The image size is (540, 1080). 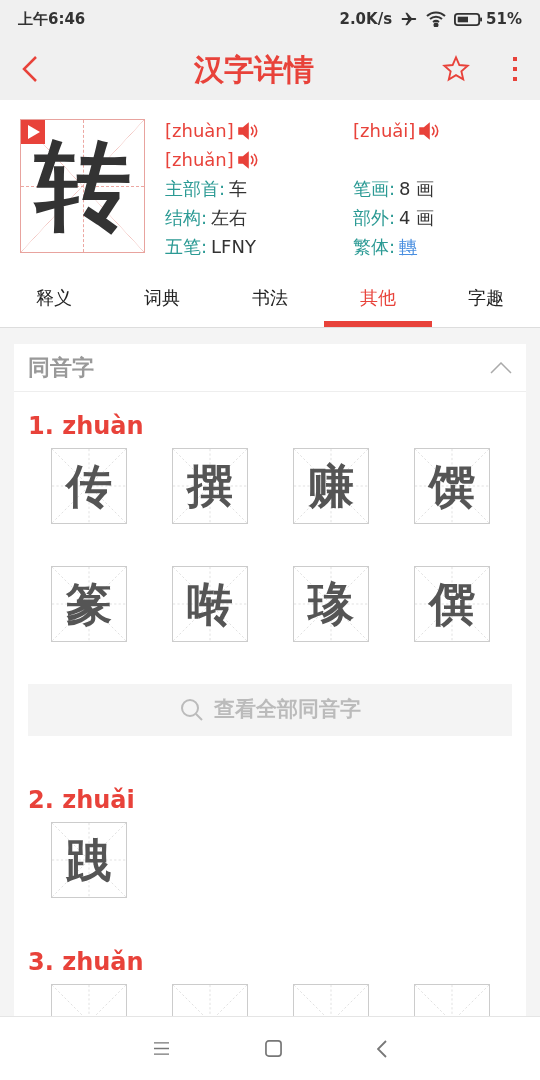 What do you see at coordinates (270, 303) in the screenshot?
I see `tab: 书法` at bounding box center [270, 303].